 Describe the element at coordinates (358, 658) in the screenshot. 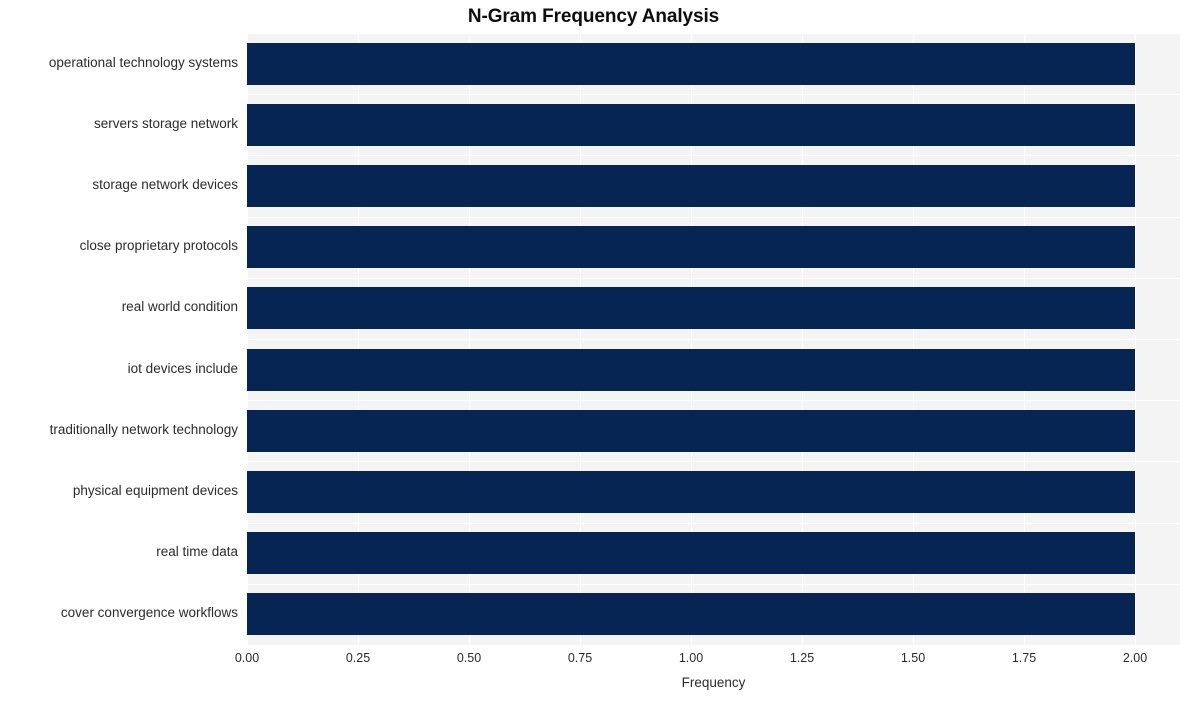

I see `x-axis-tick-label: 0.25` at that location.